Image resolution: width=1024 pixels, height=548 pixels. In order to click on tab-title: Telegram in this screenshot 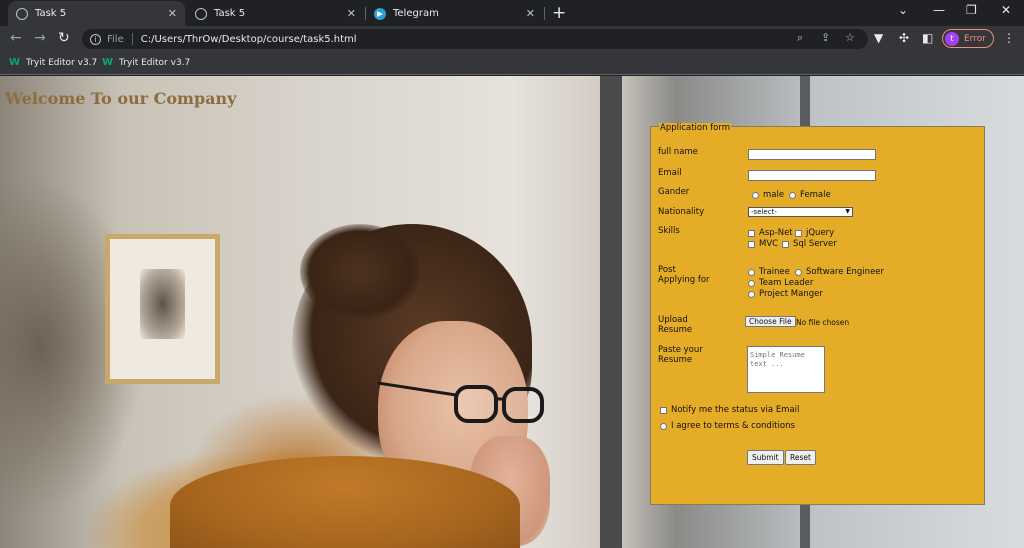, I will do `click(416, 13)`.